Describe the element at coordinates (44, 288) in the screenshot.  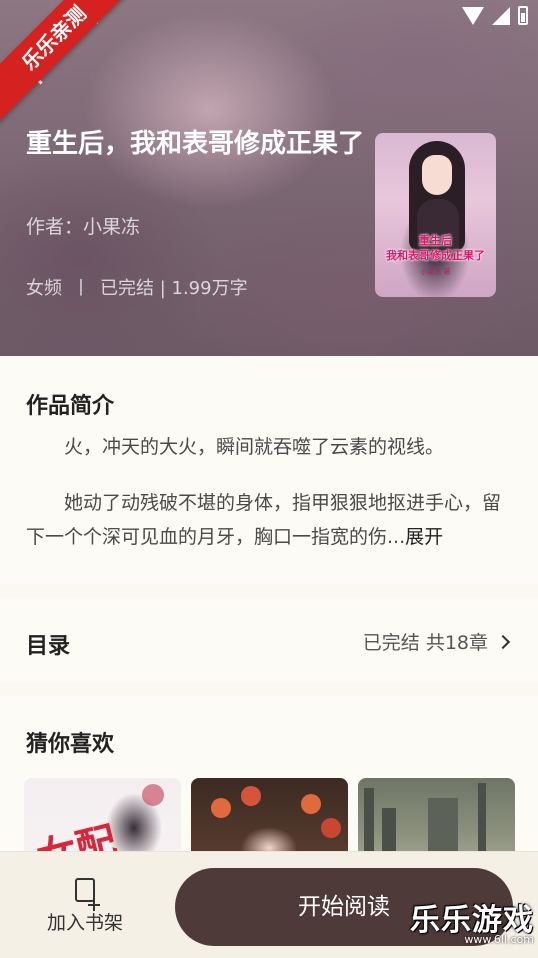
I see `book-category: 女频` at that location.